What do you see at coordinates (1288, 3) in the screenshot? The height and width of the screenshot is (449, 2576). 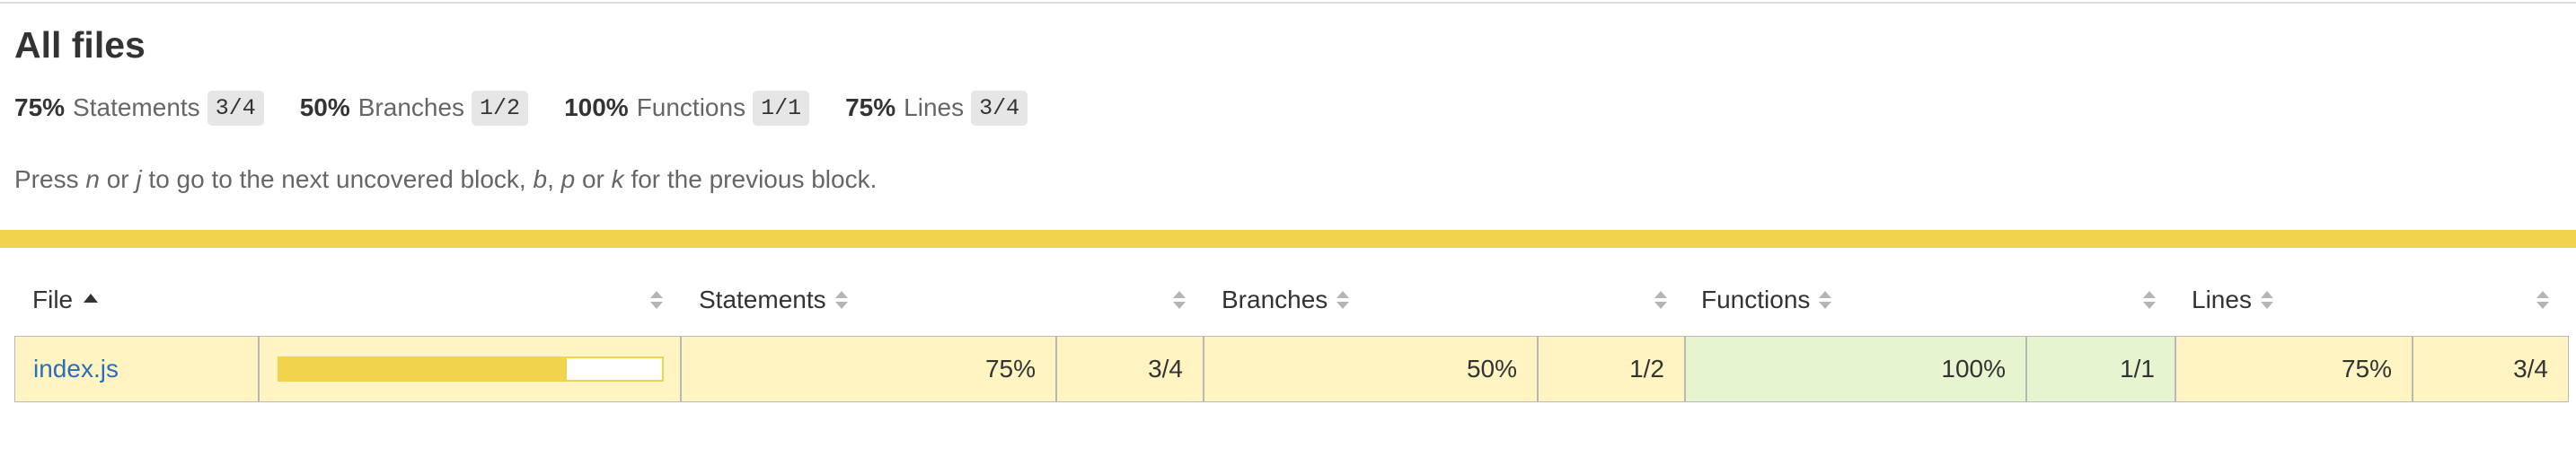 I see `top-divider` at bounding box center [1288, 3].